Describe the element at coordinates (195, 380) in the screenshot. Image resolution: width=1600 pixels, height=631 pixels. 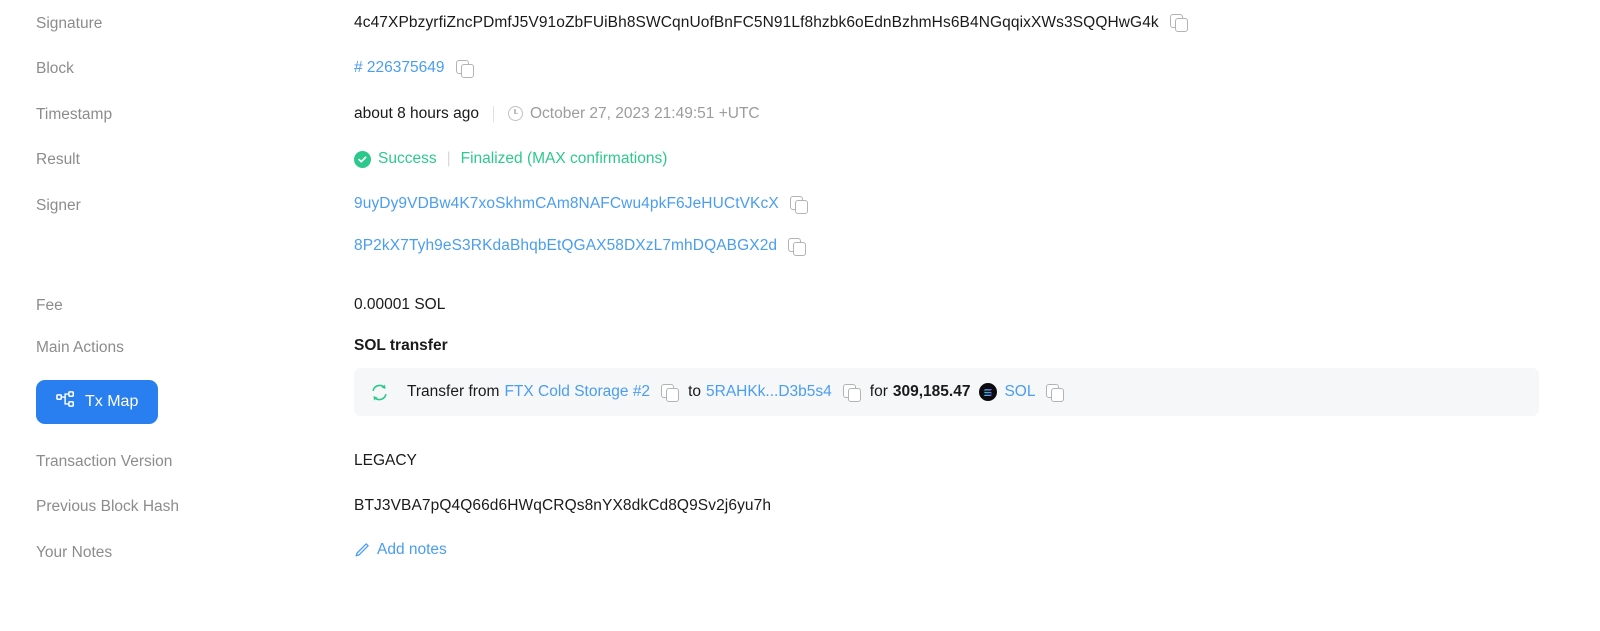
I see `label-main-actions-container: Main Actions Tx Map` at that location.